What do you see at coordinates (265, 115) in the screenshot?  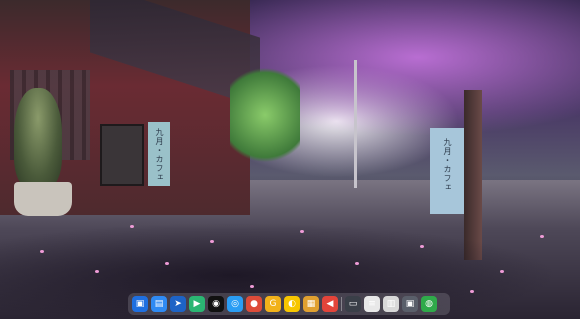 I see `wallpaper-green-tree` at bounding box center [265, 115].